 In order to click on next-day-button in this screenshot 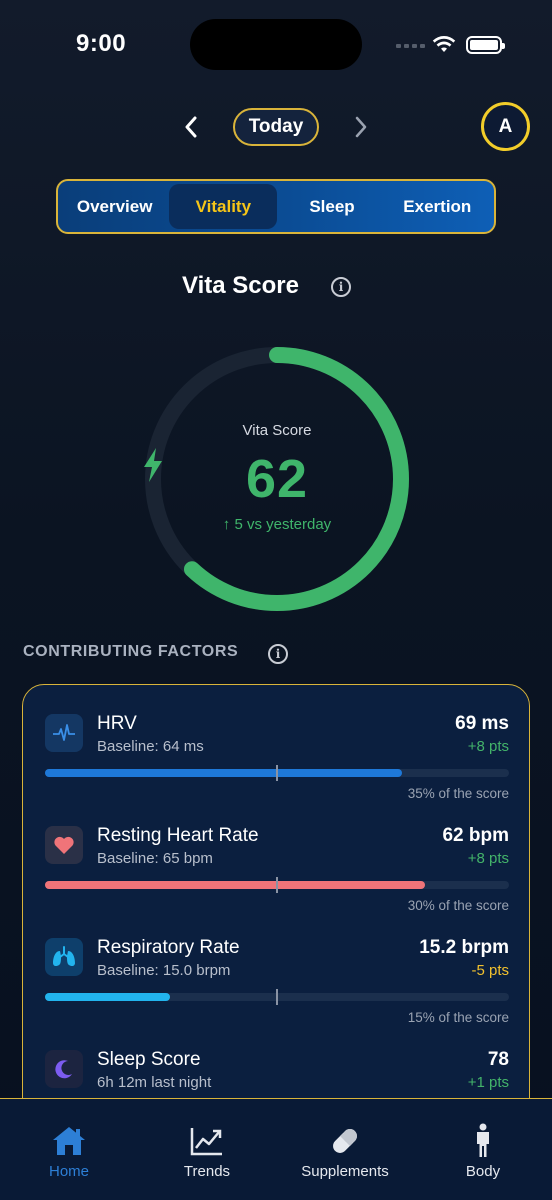, I will do `click(361, 127)`.